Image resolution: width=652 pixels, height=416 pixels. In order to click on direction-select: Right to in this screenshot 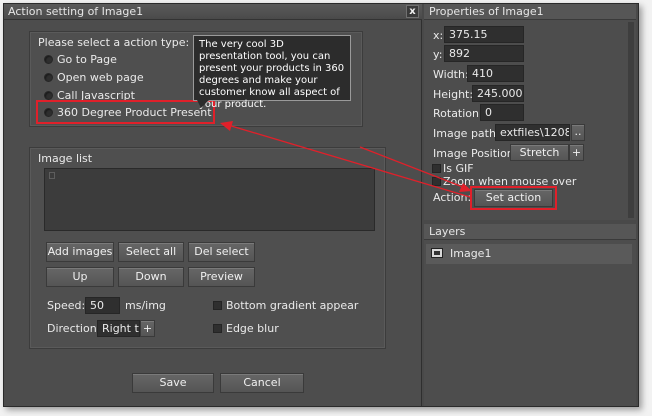, I will do `click(118, 328)`.